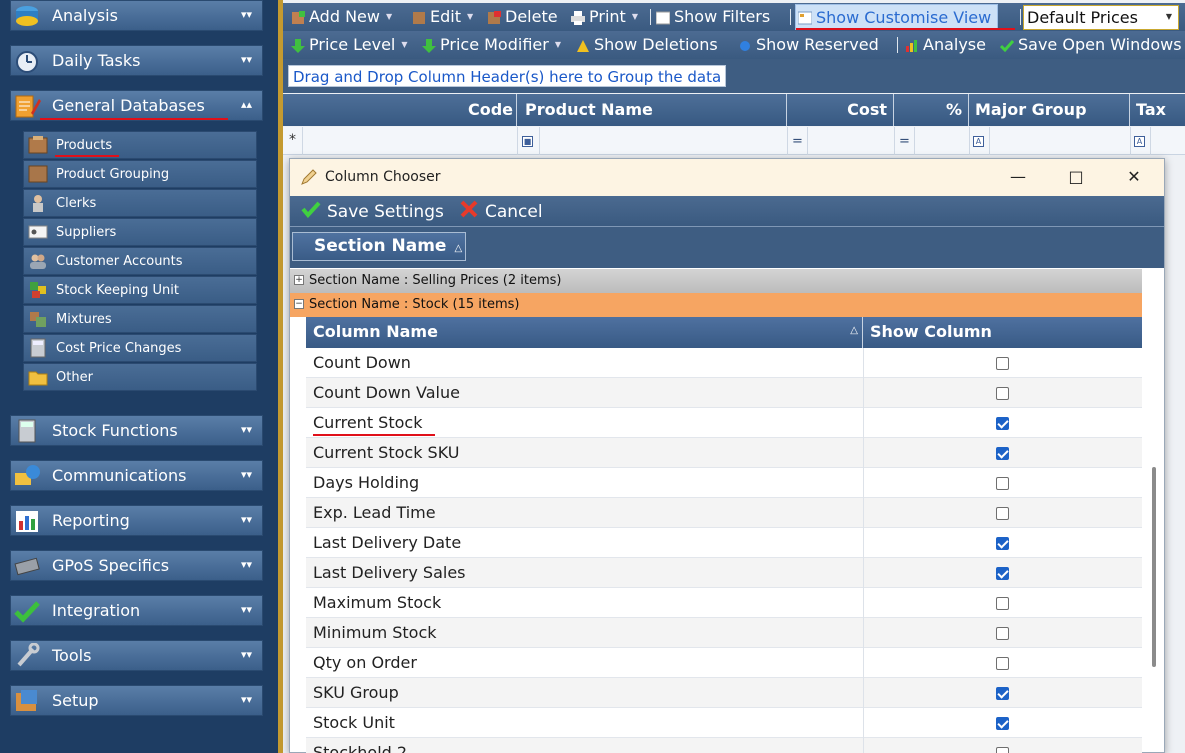 This screenshot has height=753, width=1185. I want to click on sidebar-section-general-databases: General Databases ▴▴, so click(136, 105).